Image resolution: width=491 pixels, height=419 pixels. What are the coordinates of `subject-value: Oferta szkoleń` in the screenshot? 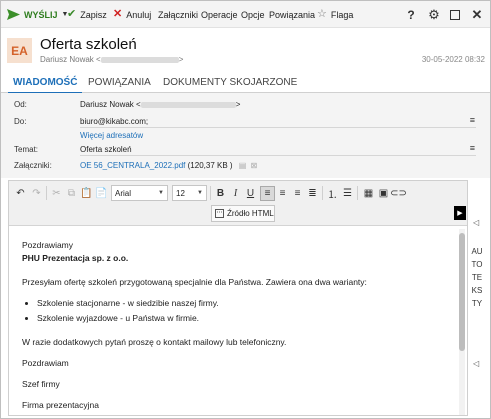 It's located at (106, 149).